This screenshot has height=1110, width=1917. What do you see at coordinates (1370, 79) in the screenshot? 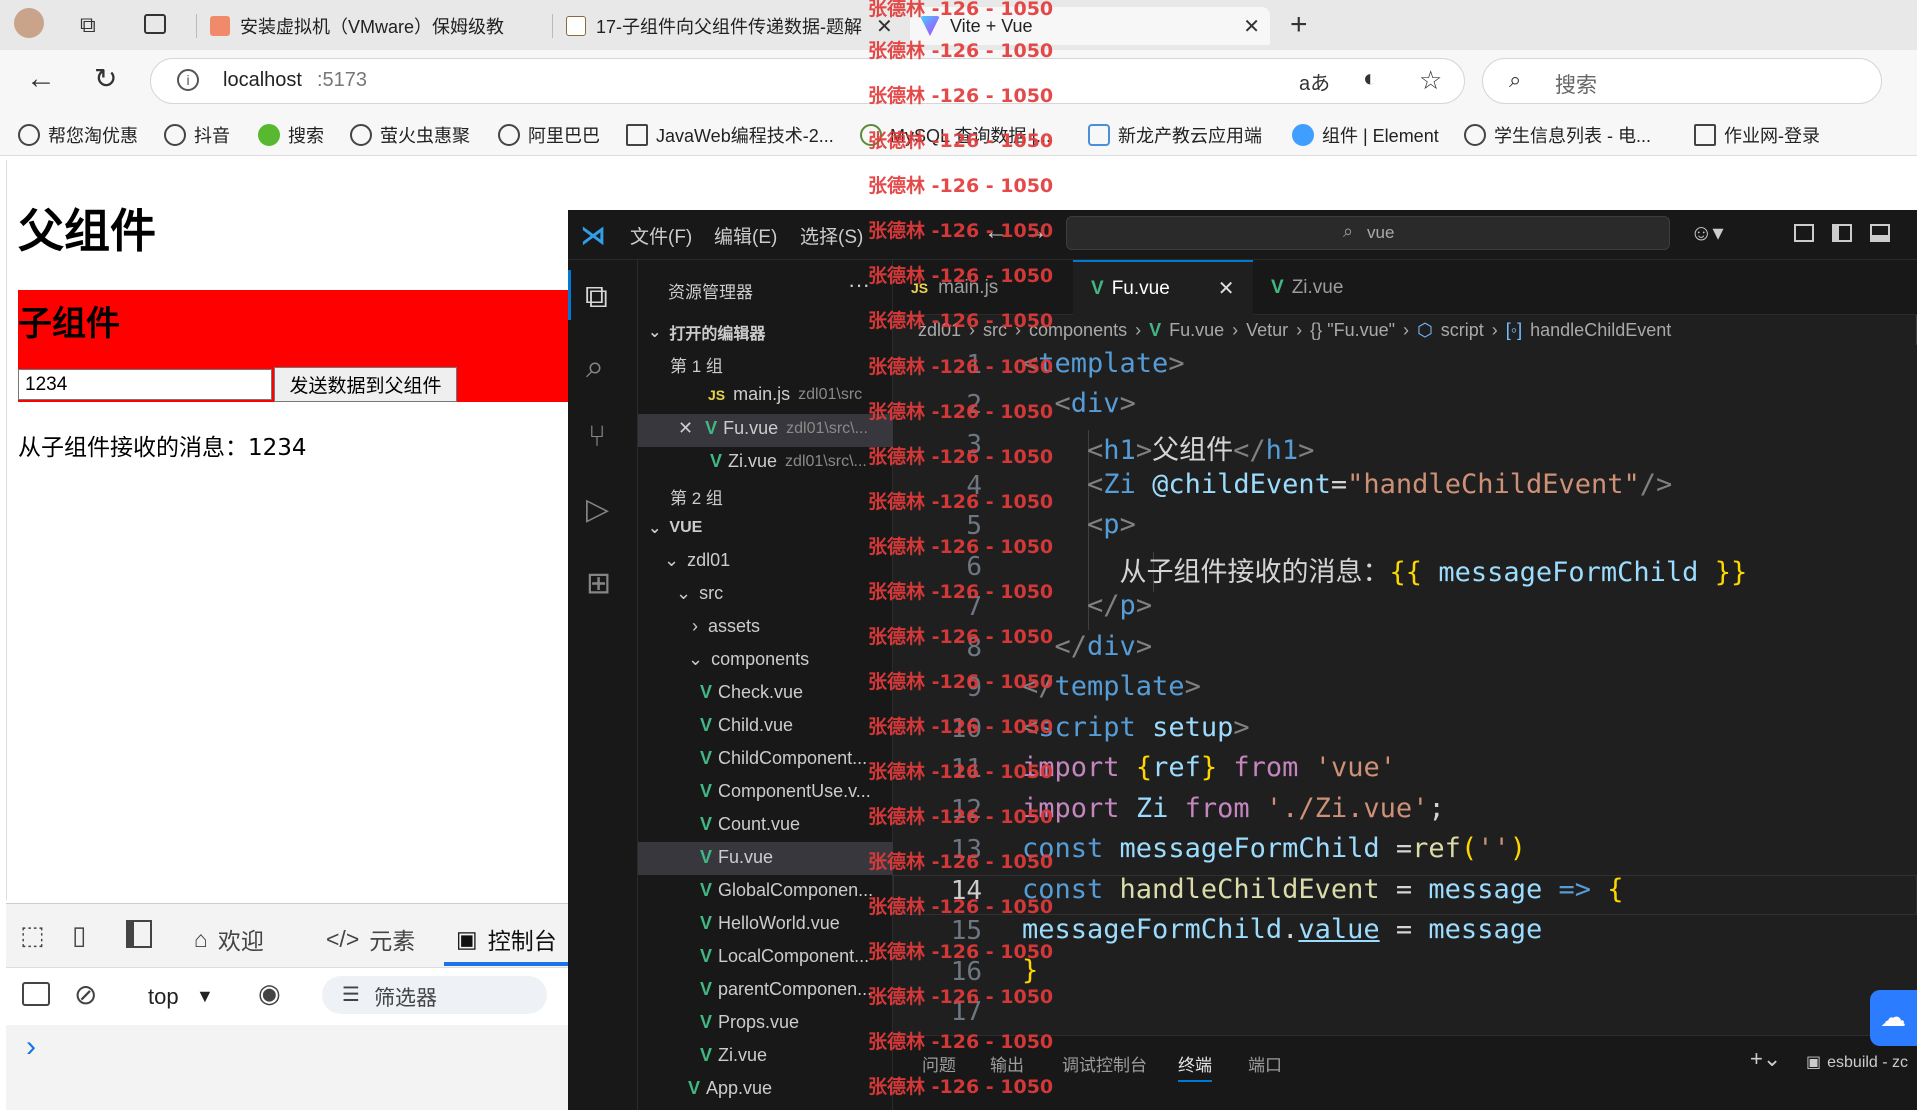
I see `browser-extension-icon: ◐` at bounding box center [1370, 79].